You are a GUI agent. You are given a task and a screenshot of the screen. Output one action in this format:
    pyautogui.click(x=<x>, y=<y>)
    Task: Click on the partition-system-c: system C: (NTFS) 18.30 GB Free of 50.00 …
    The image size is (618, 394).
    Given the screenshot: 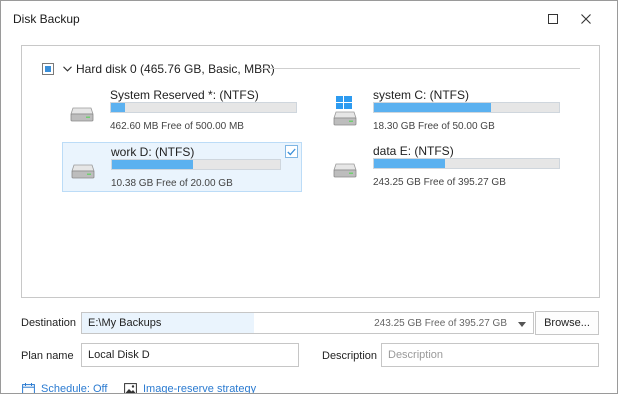 What is the action you would take?
    pyautogui.click(x=445, y=111)
    